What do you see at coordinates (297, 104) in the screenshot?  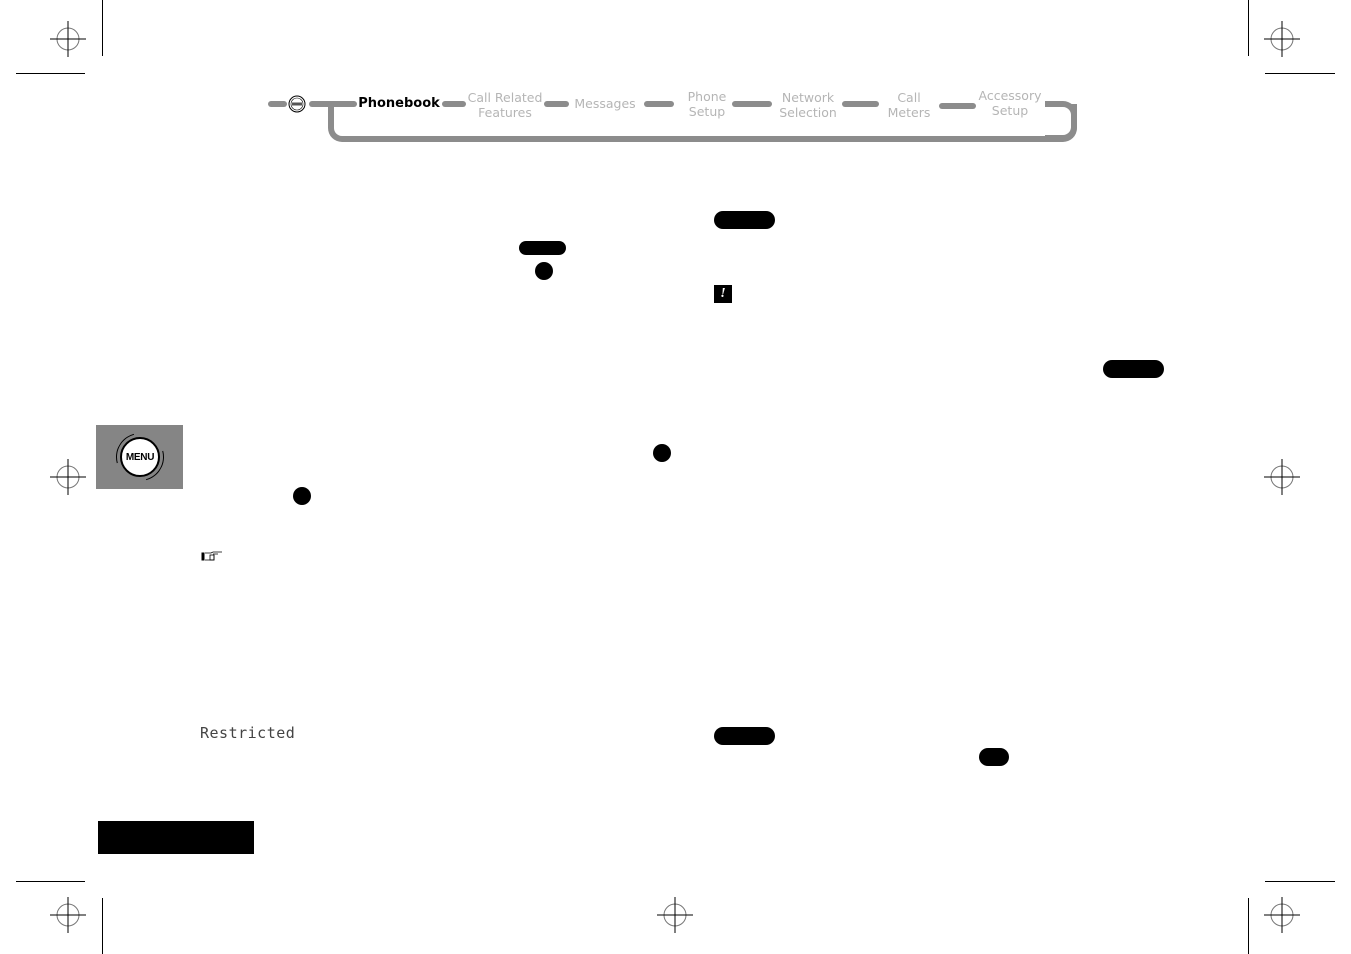 I see `menu-icon` at bounding box center [297, 104].